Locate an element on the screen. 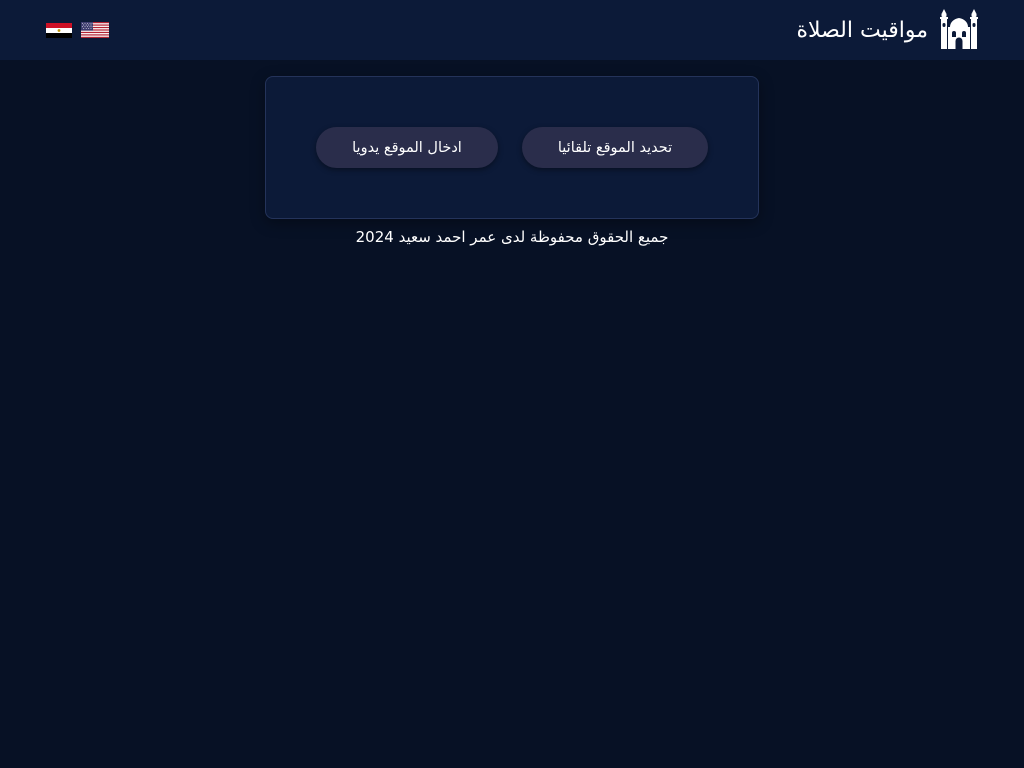  top-navbar: مواقيت الصلاة is located at coordinates (512, 30).